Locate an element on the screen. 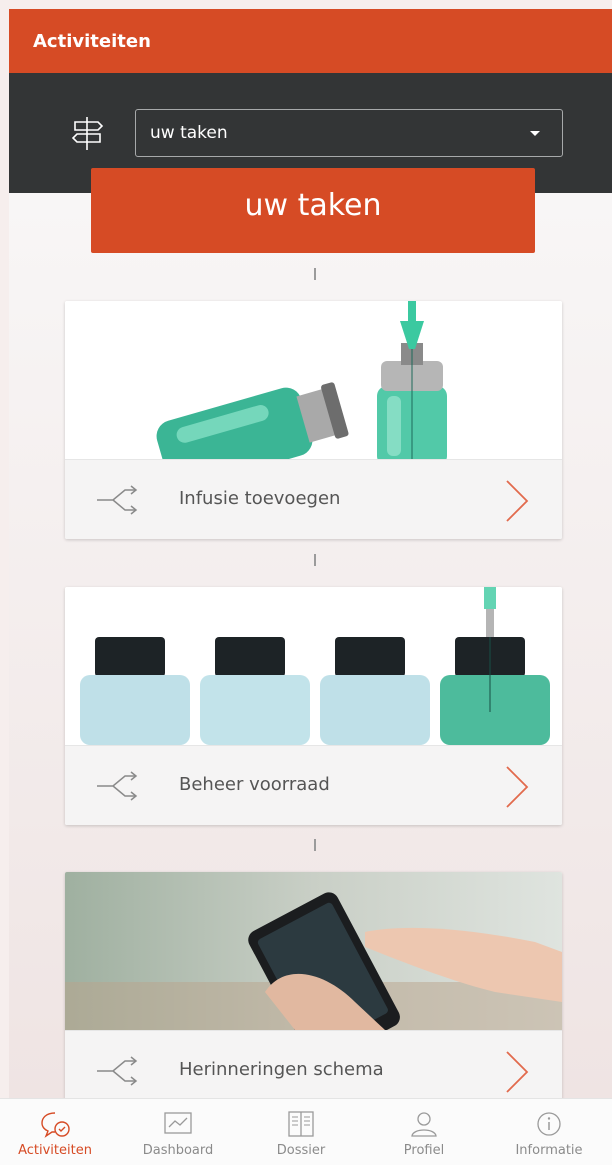  tab-label: Activiteiten is located at coordinates (55, 1150).